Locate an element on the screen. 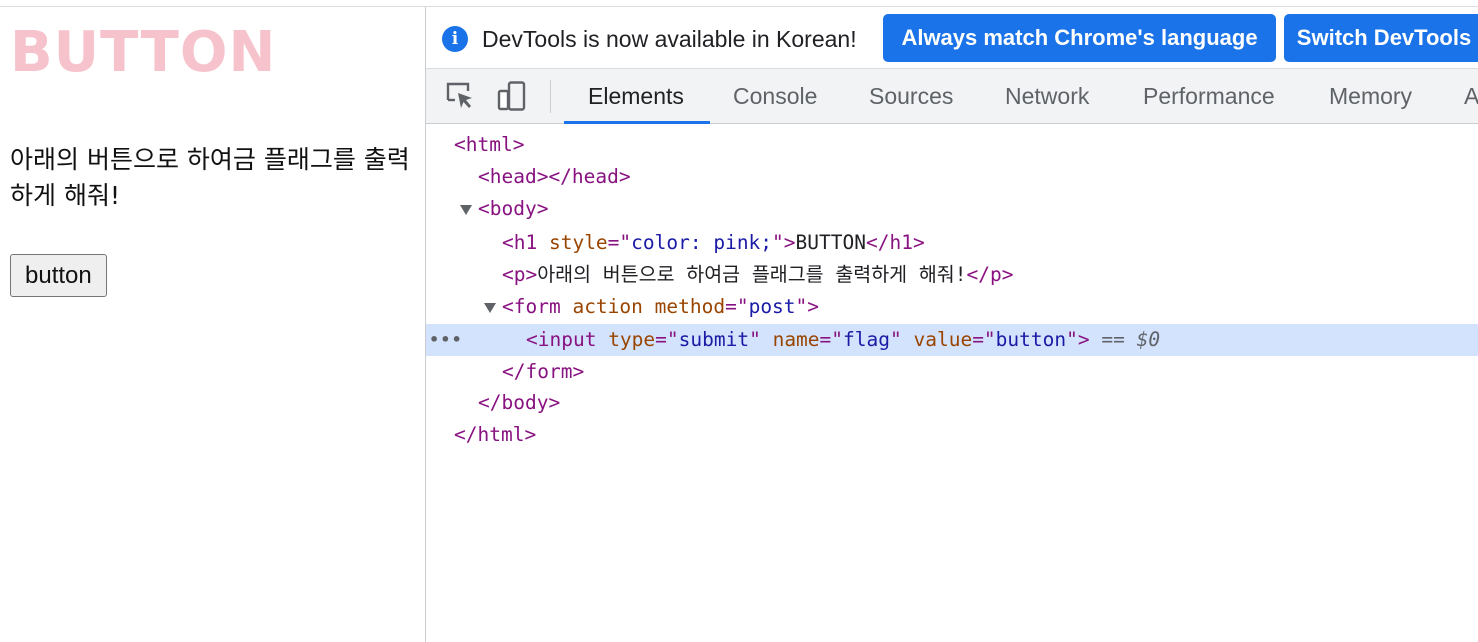  page-heading: BUTTON is located at coordinates (143, 52).